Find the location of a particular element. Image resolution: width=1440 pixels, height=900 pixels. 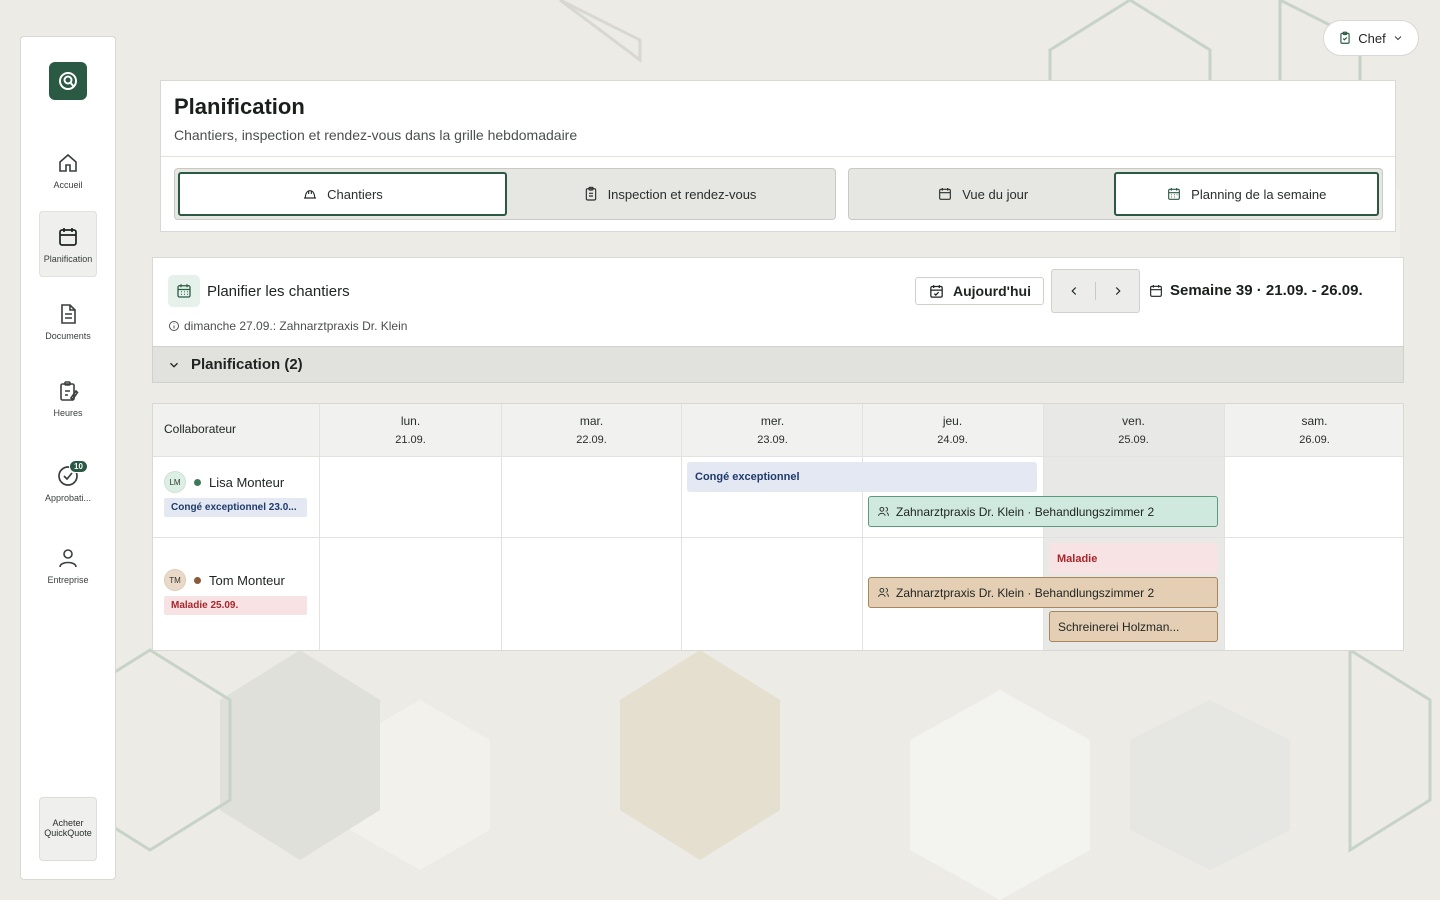

day-header-thursday: jeu. 24.09. is located at coordinates (952, 431).